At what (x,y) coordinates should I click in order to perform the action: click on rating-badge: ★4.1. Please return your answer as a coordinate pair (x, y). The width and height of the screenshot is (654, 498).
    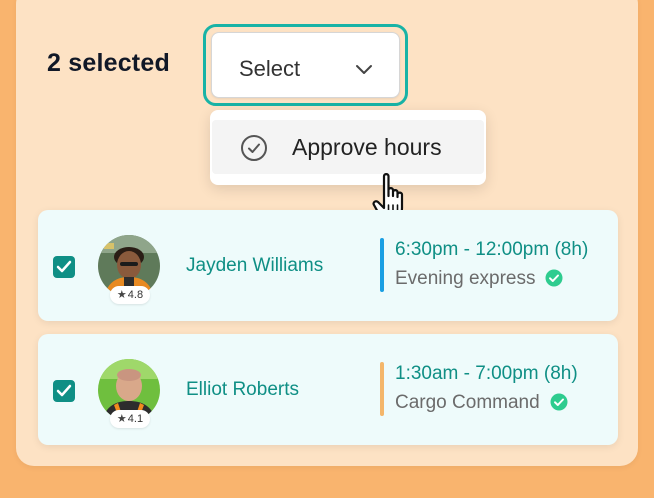
    Looking at the image, I should click on (130, 419).